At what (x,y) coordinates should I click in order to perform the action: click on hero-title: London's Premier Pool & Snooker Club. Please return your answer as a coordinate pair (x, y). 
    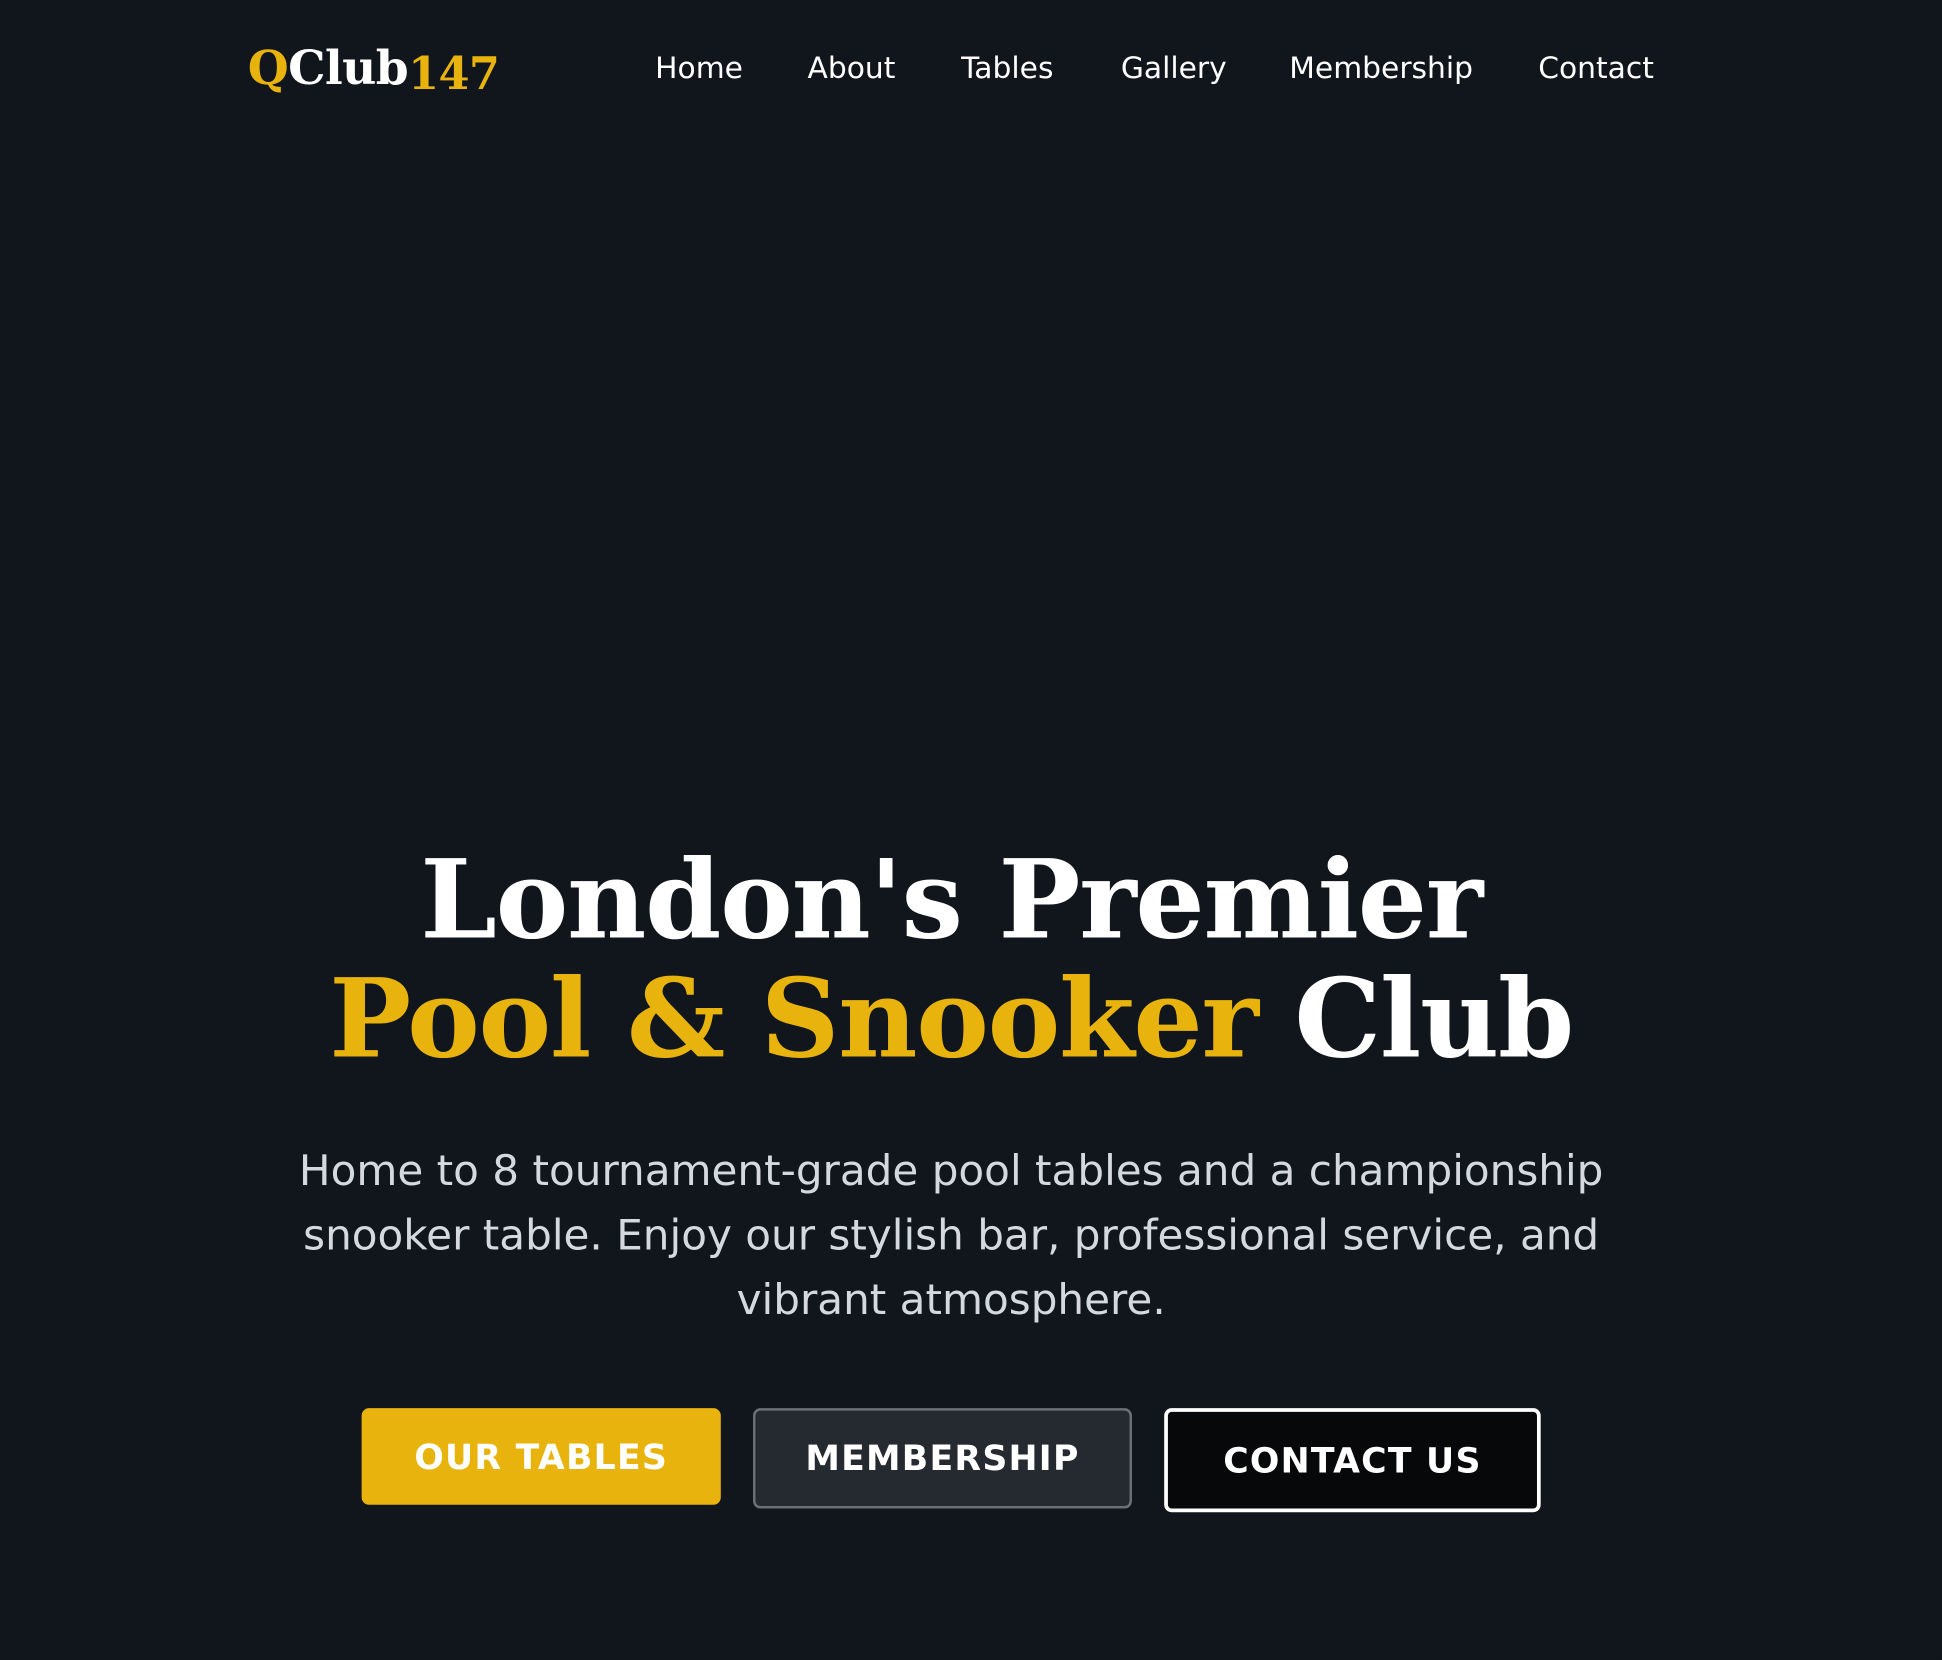
    Looking at the image, I should click on (951, 959).